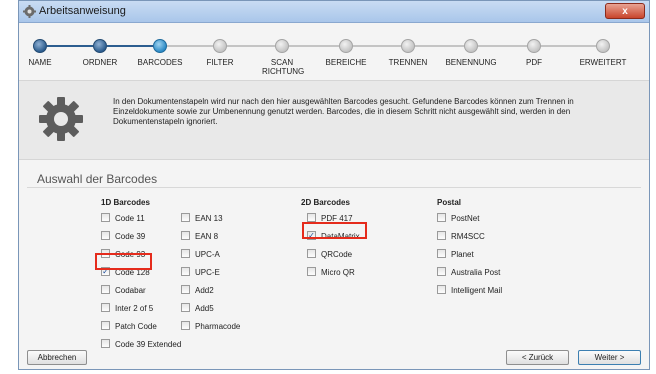 The image size is (656, 374). I want to click on checkbox-code-11: Code 11, so click(123, 219).